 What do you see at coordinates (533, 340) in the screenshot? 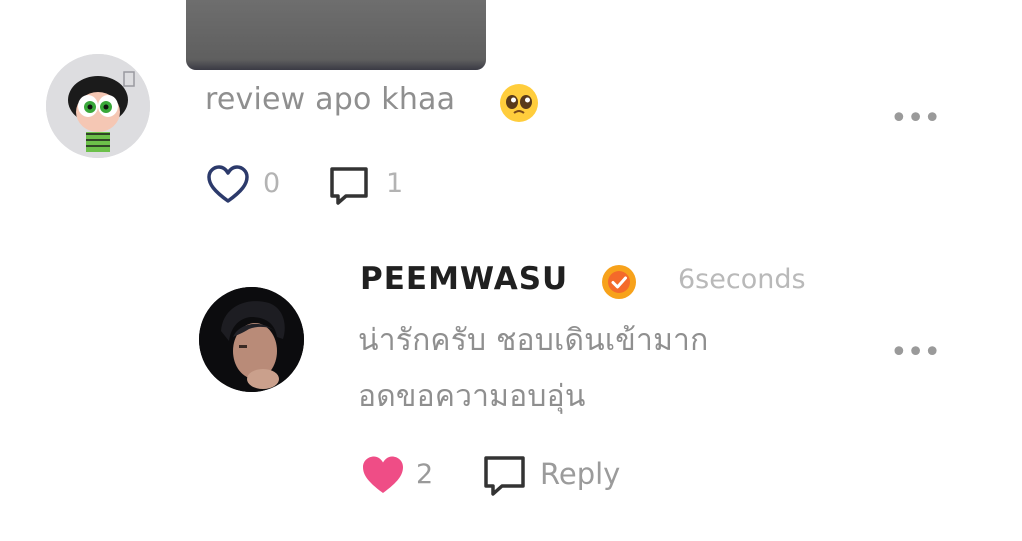
I see `reply-text-line-1: น่ารักครับ ชอบเดินเข้ามาก` at bounding box center [533, 340].